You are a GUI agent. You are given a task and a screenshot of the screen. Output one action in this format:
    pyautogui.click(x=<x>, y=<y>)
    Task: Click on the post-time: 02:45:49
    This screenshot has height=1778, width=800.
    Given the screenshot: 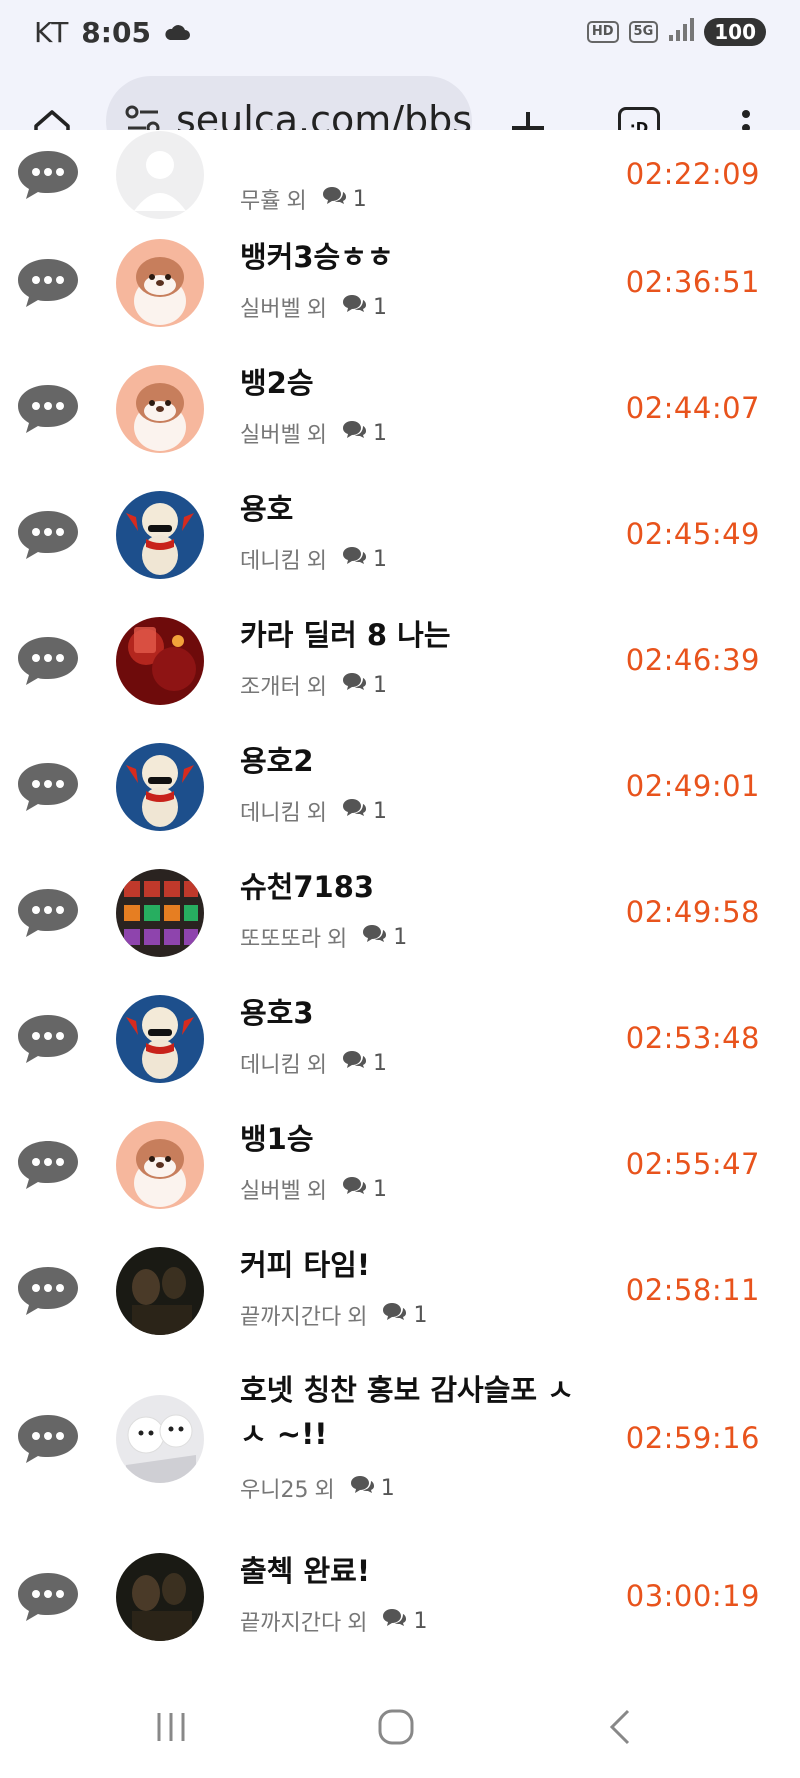 What is the action you would take?
    pyautogui.click(x=692, y=534)
    